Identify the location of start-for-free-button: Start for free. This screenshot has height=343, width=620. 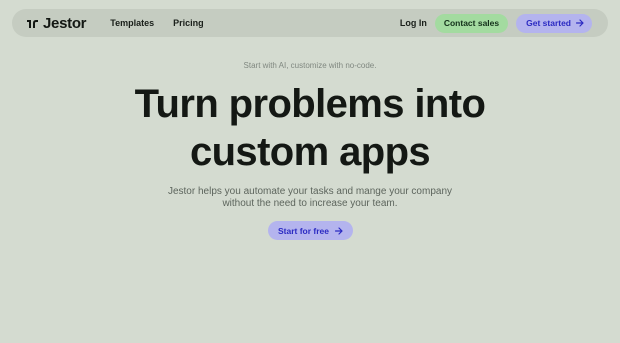
(310, 230).